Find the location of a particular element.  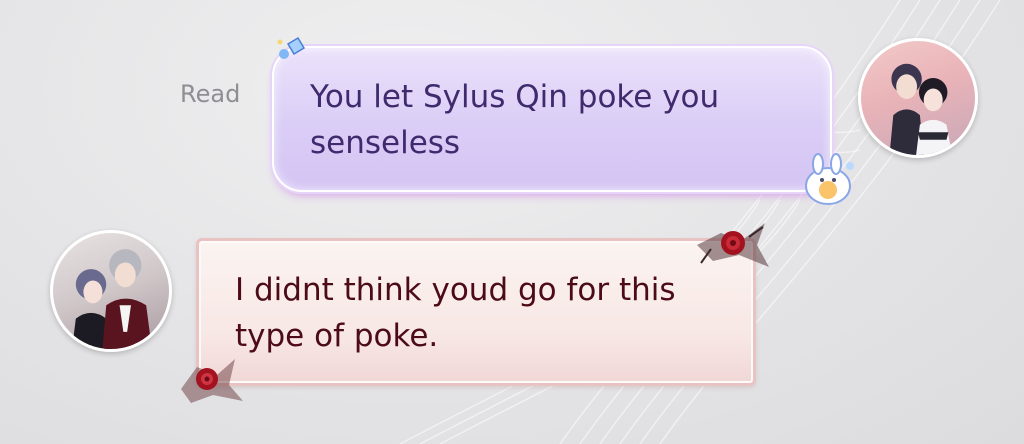

sent-message-text: You let Sylus Qin poke you senseless is located at coordinates (515, 120).